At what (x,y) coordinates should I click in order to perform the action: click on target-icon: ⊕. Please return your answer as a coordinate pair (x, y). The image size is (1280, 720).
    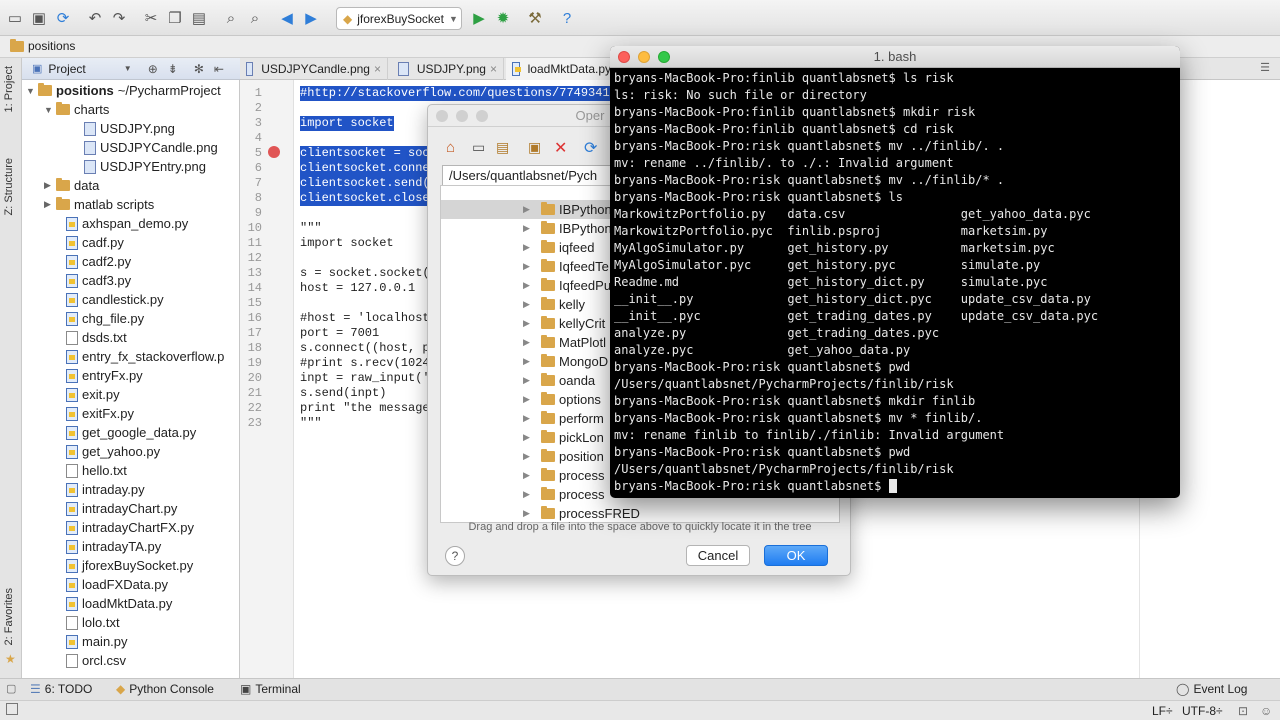
    Looking at the image, I should click on (153, 69).